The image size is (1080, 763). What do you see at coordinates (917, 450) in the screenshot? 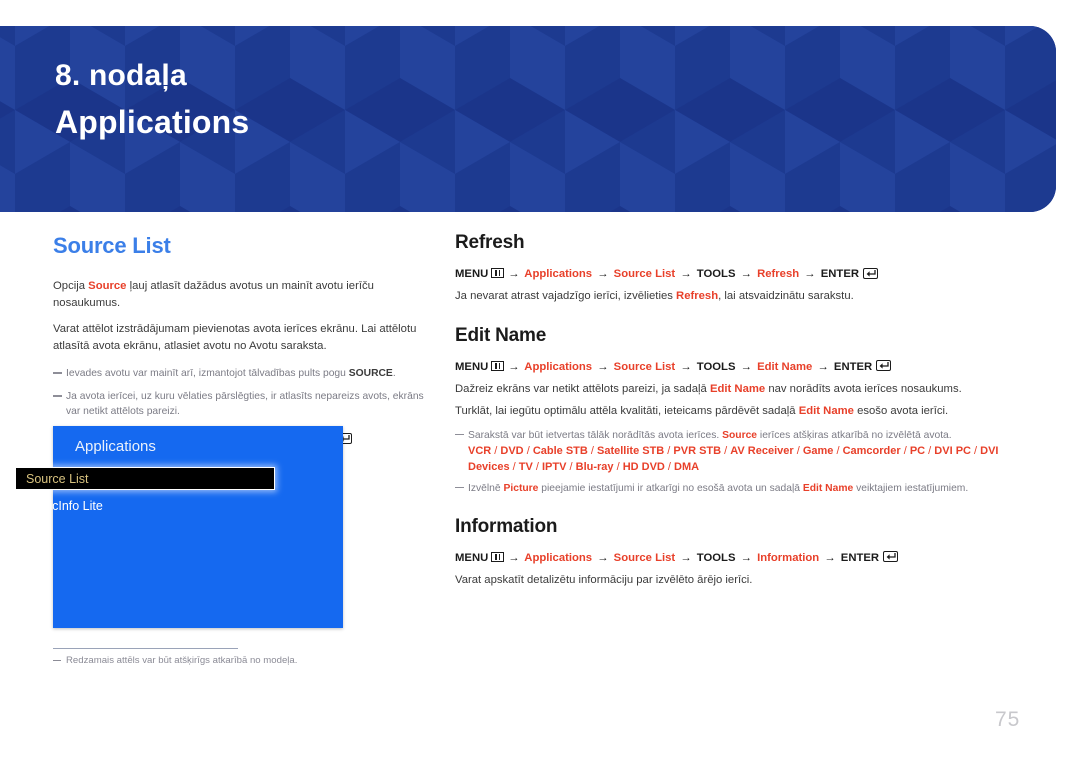
I see `device-type: PC` at bounding box center [917, 450].